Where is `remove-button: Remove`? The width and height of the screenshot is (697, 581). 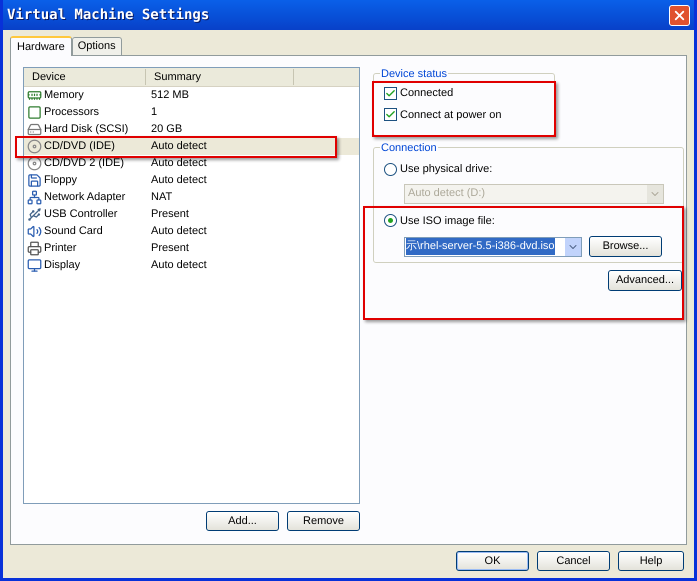 remove-button: Remove is located at coordinates (323, 521).